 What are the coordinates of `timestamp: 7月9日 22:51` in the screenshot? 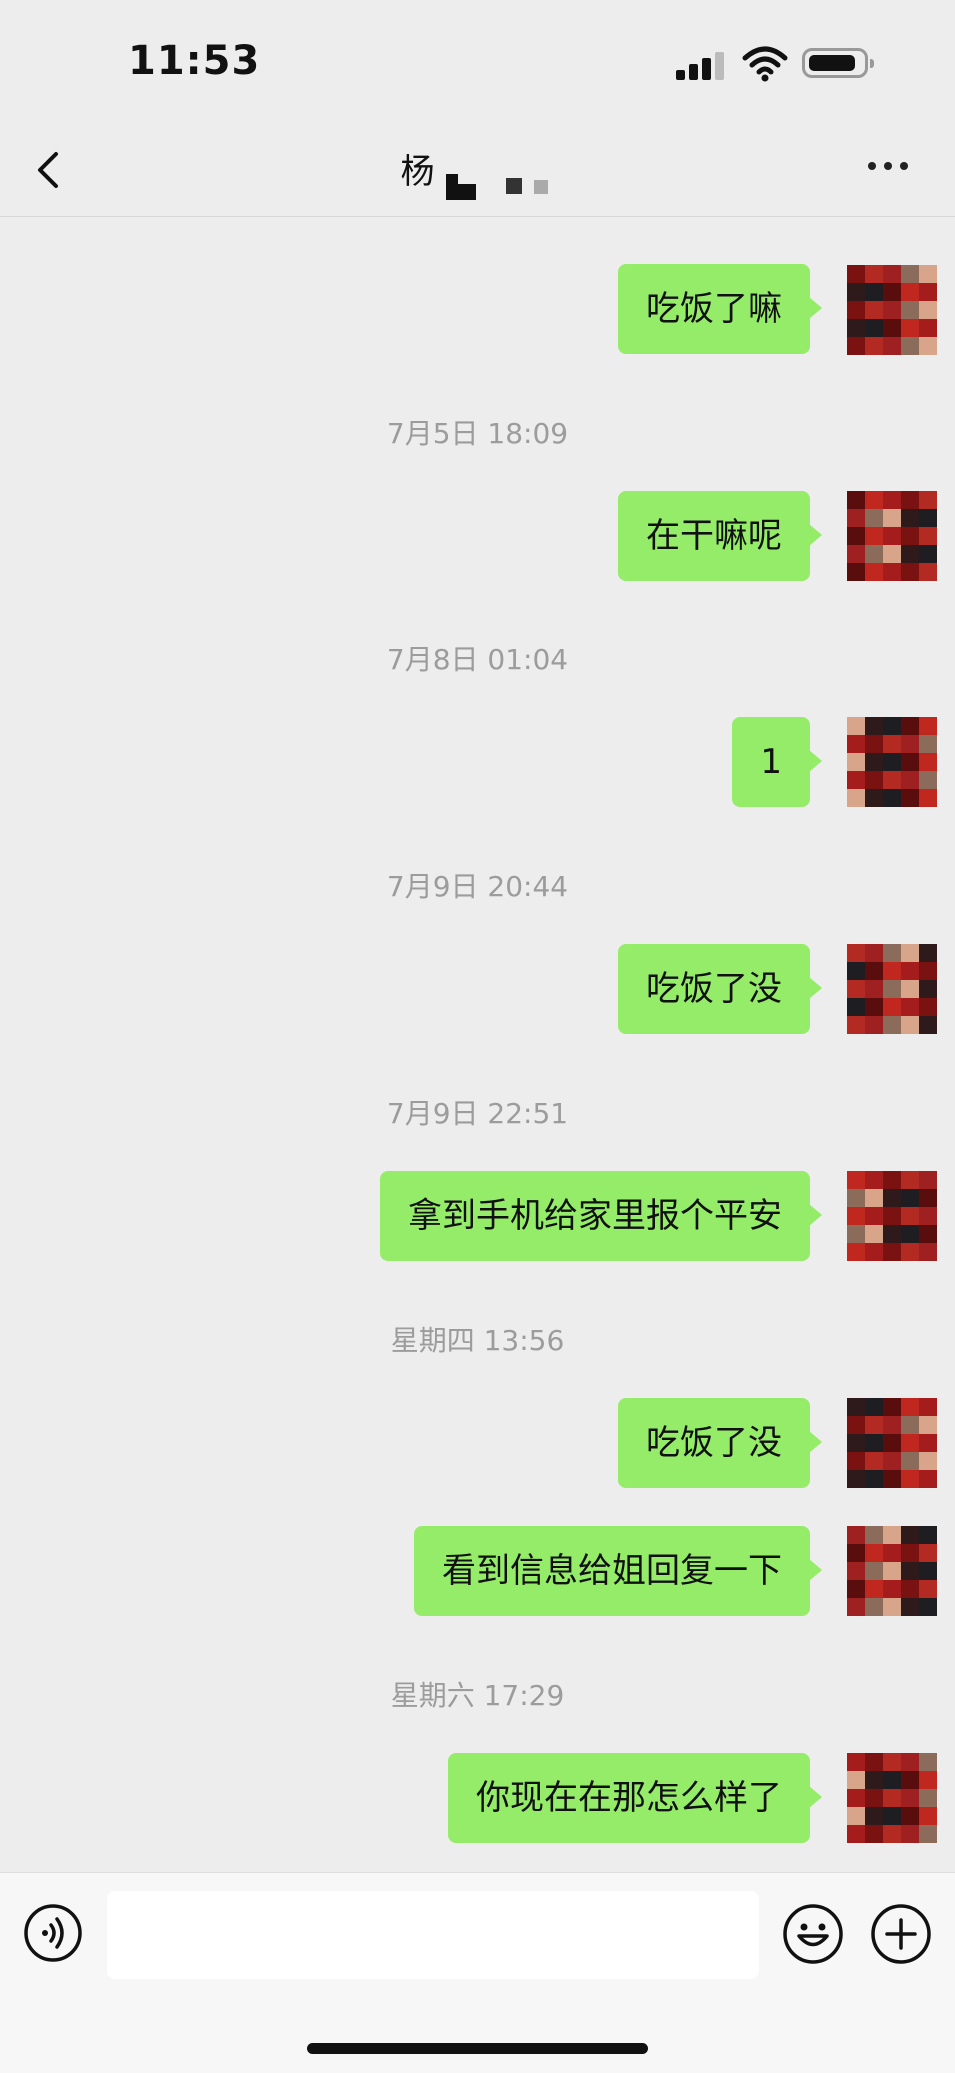 It's located at (477, 1113).